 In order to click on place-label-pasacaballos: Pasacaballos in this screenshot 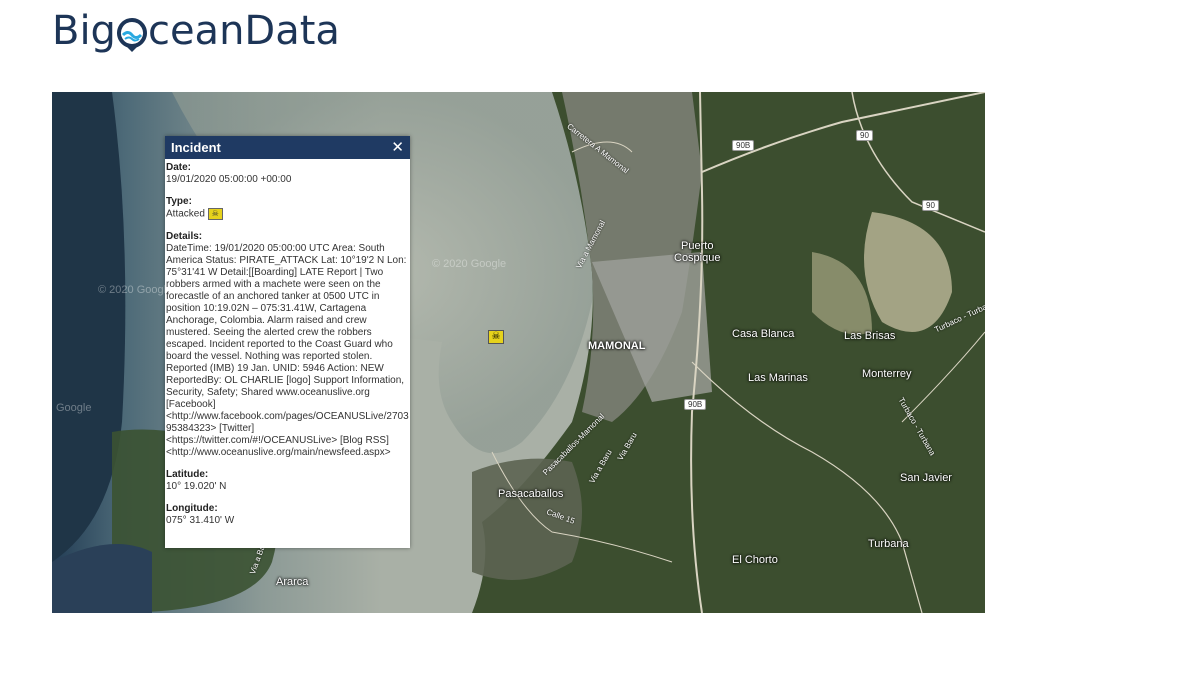, I will do `click(531, 494)`.